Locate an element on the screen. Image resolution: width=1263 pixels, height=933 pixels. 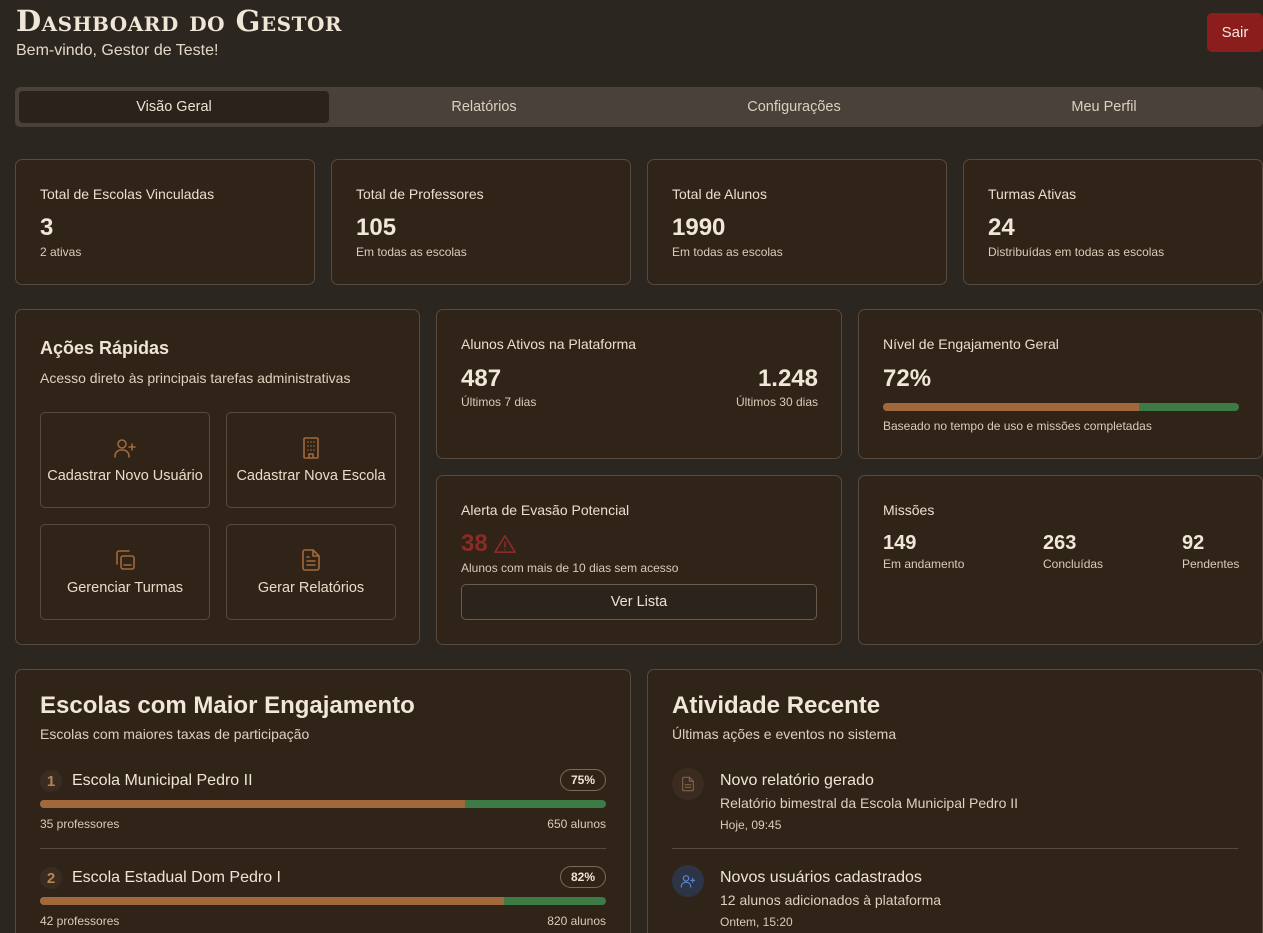
top-schools-title: Escolas com Maior Engajamento is located at coordinates (227, 705).